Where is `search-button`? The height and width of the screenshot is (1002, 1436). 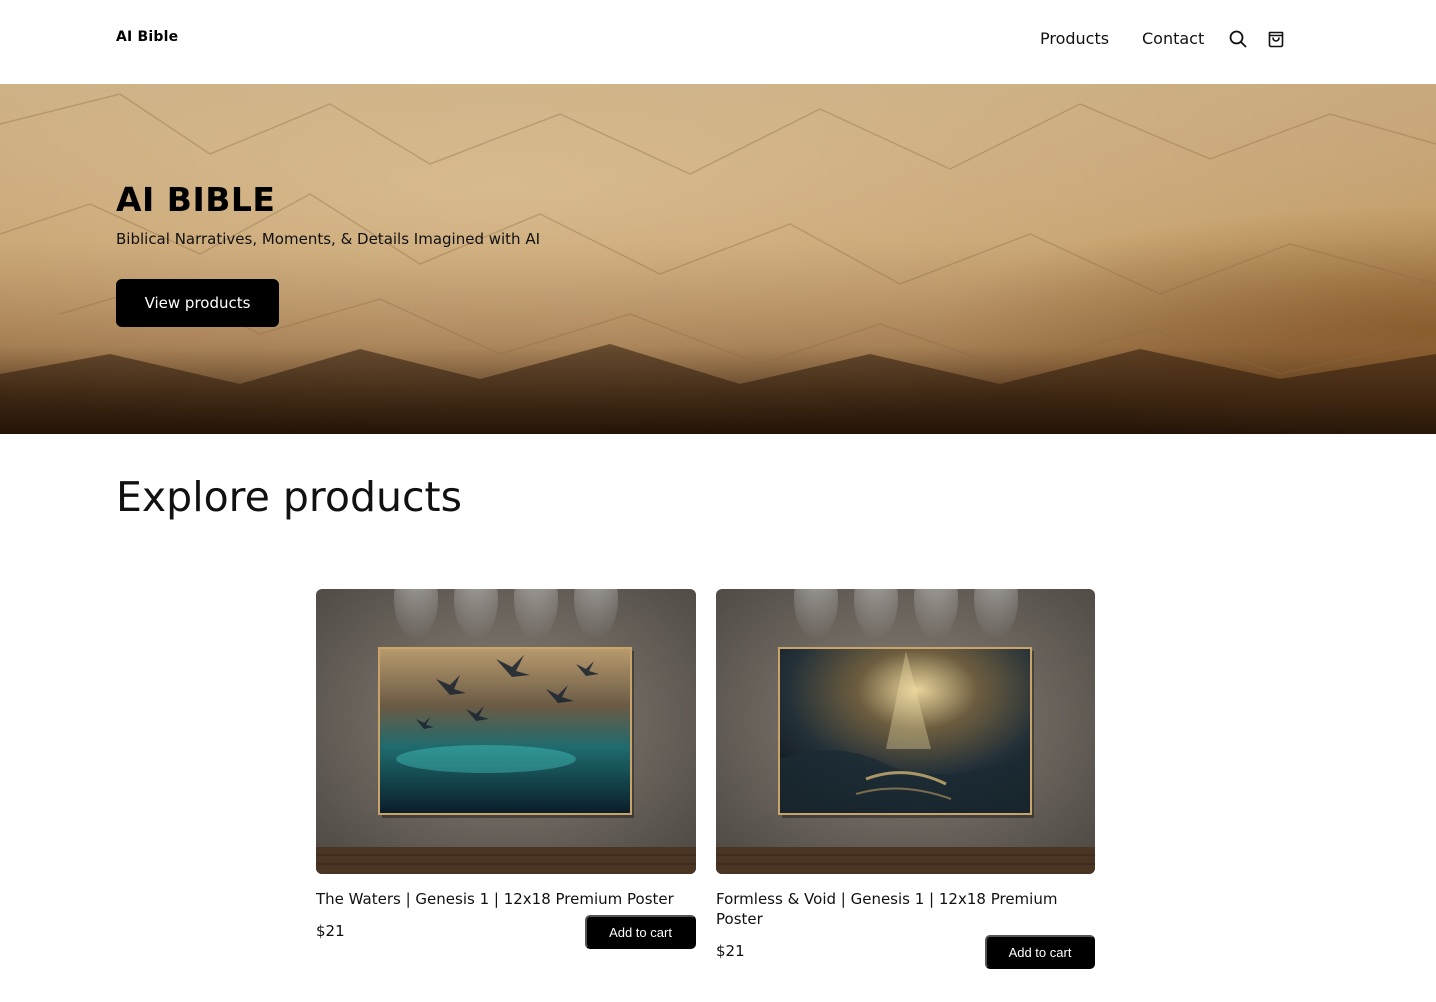
search-button is located at coordinates (1238, 39).